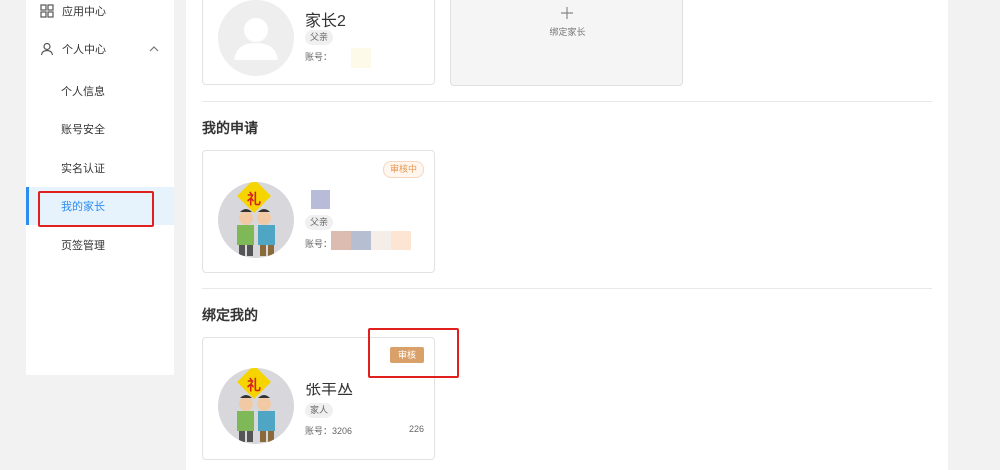 The image size is (1000, 470). I want to click on menu-app-center: 应用中心, so click(100, 13).